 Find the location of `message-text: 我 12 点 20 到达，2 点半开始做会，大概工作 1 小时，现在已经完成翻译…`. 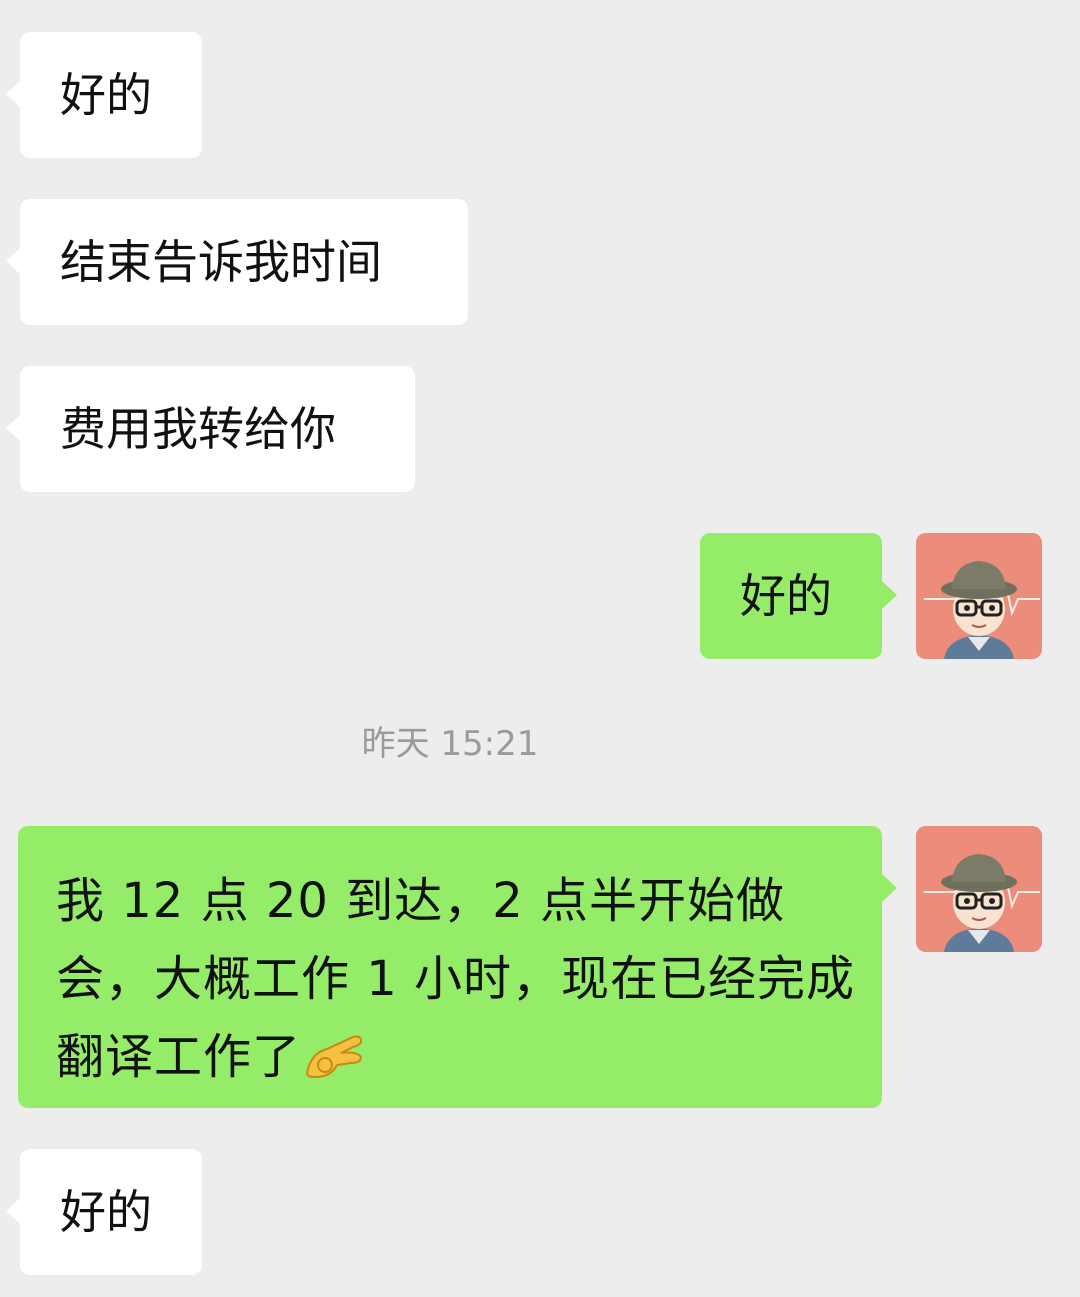

message-text: 我 12 点 20 到达，2 点半开始做会，大概工作 1 小时，现在已经完成翻译… is located at coordinates (456, 979).